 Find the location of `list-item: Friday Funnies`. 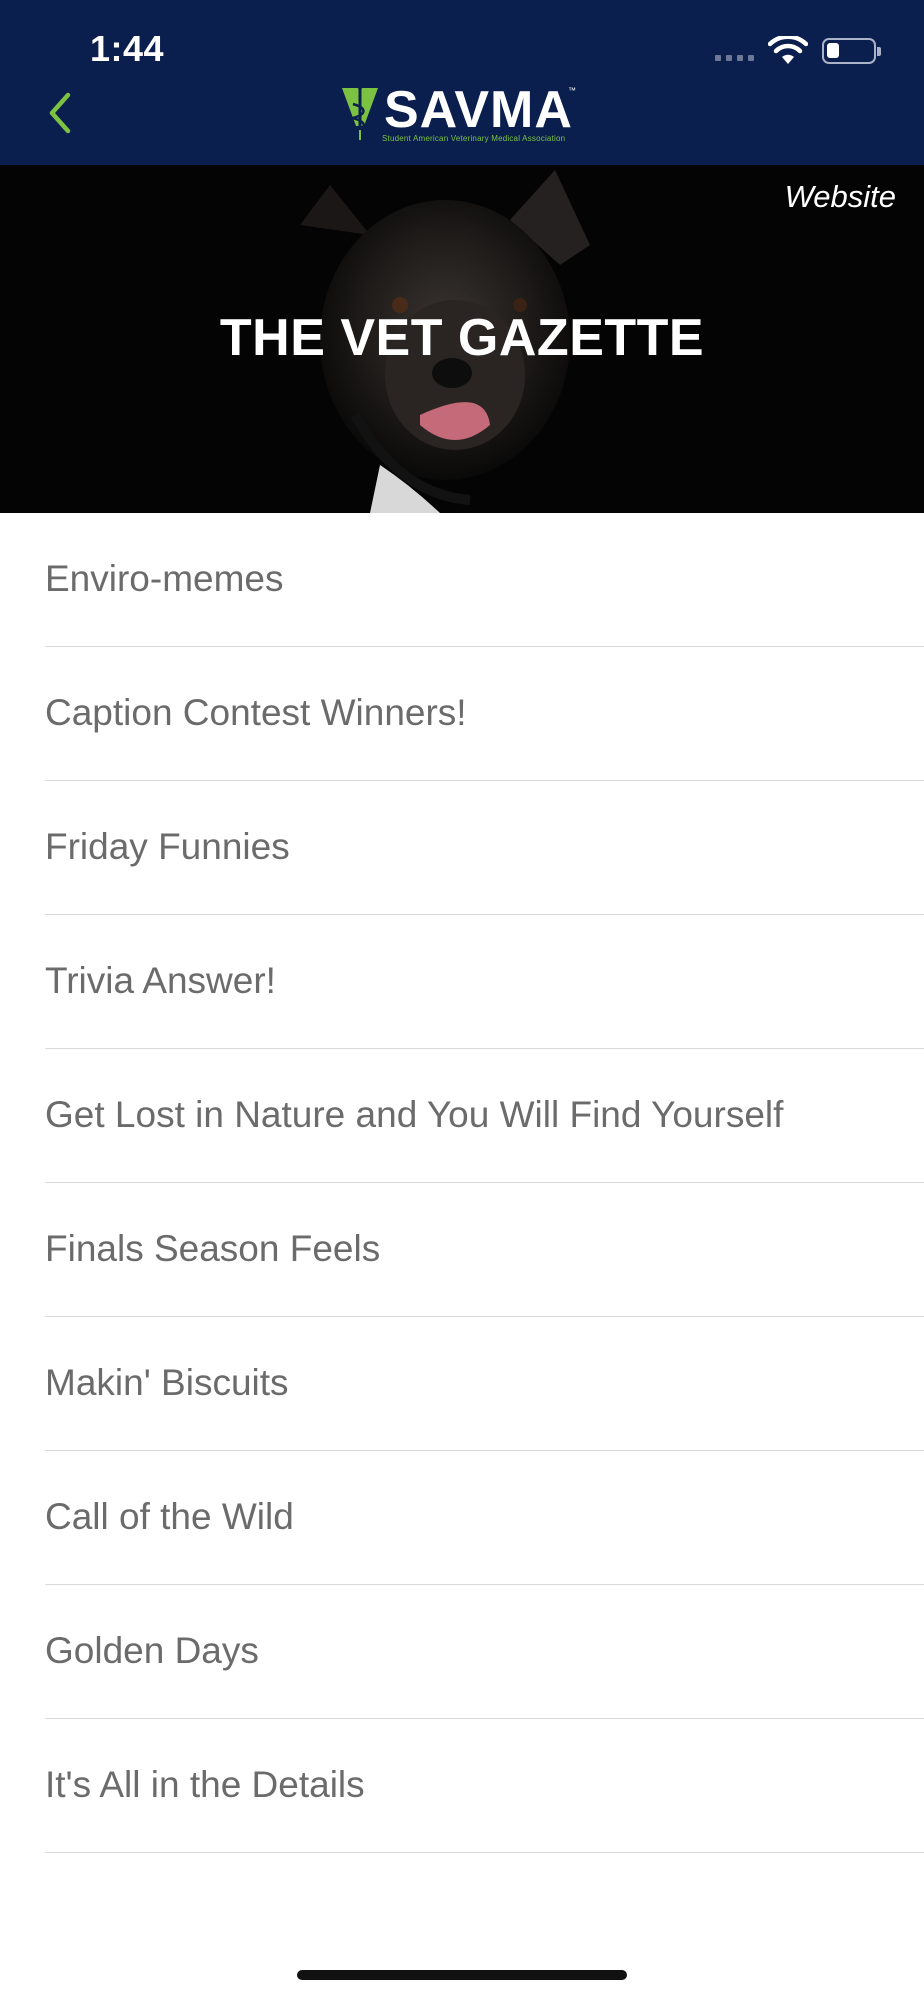

list-item: Friday Funnies is located at coordinates (462, 848).